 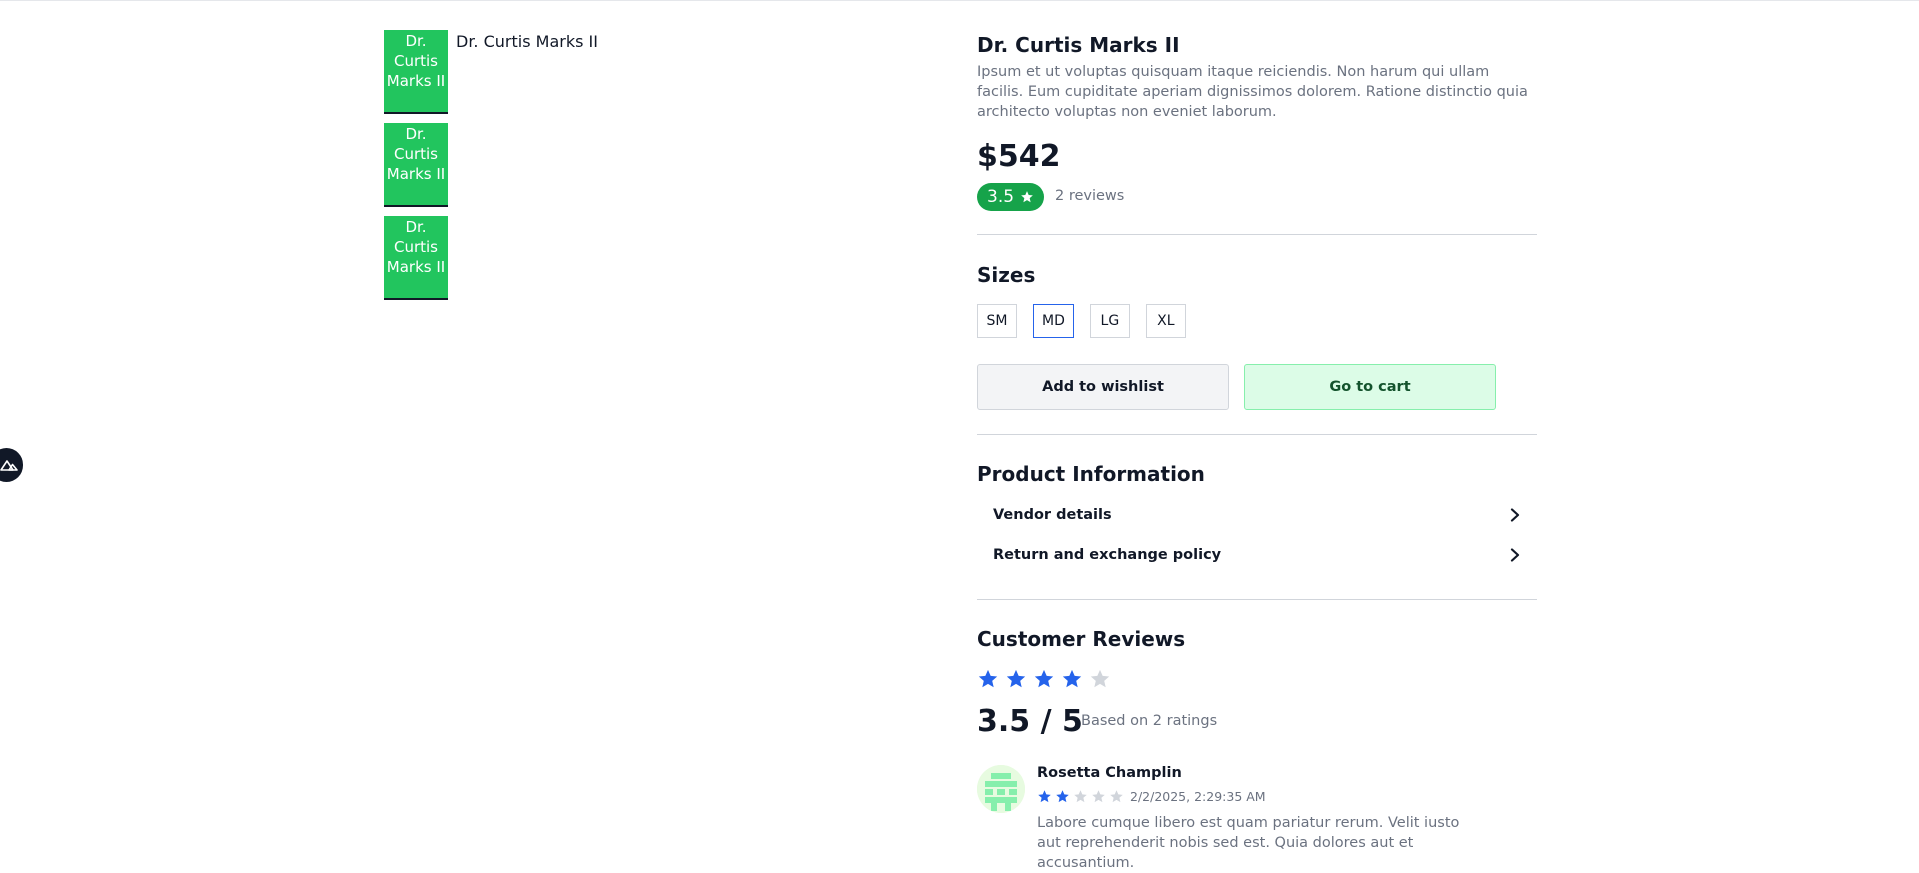 I want to click on ratings-count: Based on 2 ratings, so click(x=1149, y=721).